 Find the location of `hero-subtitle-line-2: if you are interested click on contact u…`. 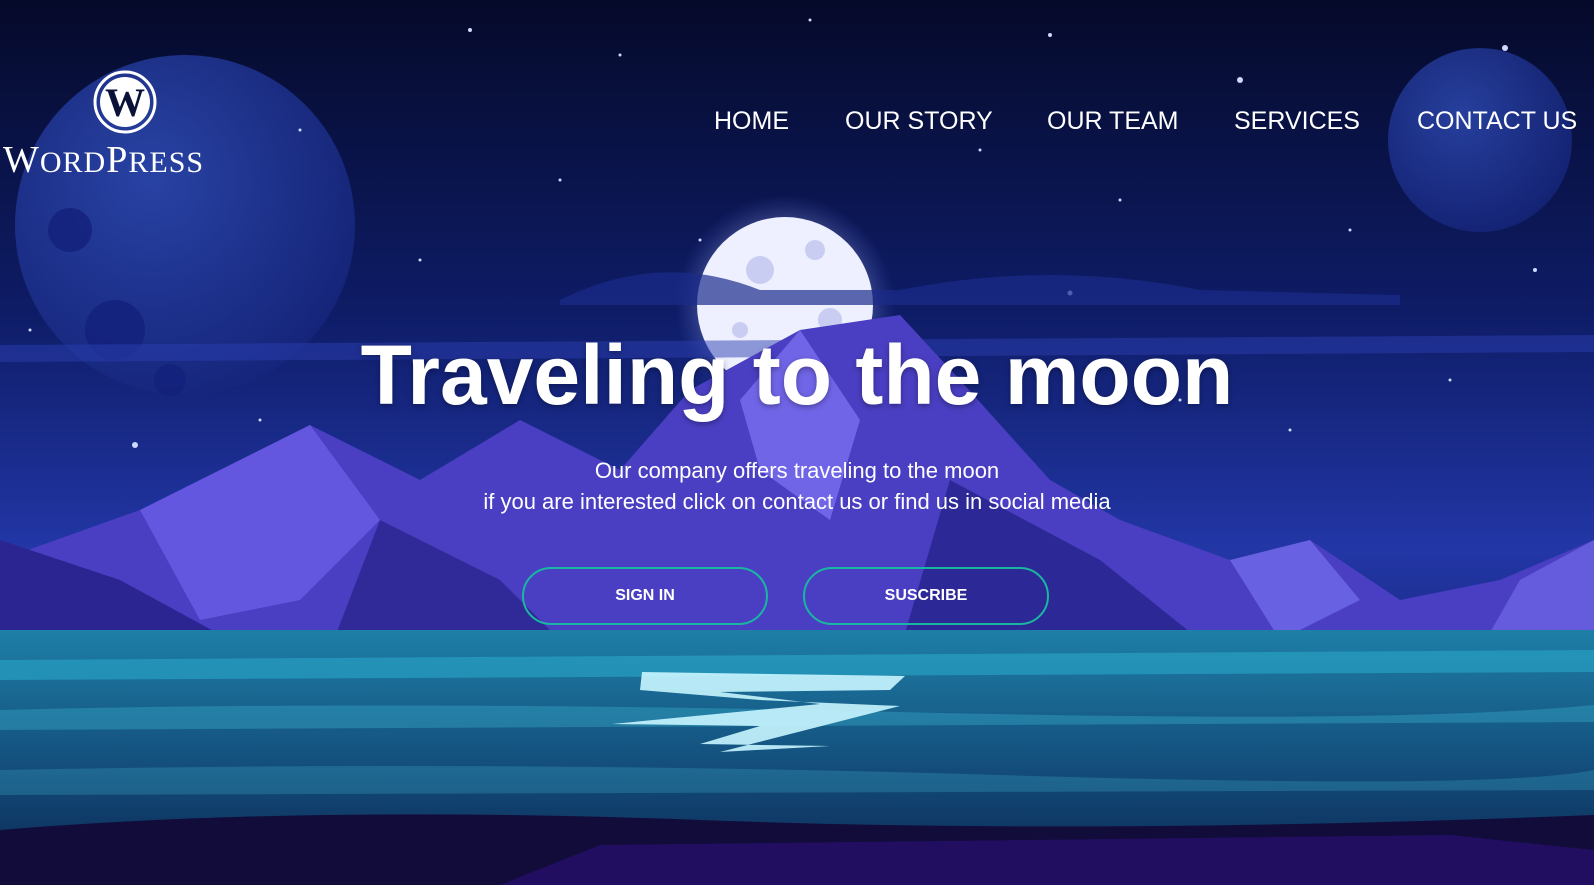

hero-subtitle-line-2: if you are interested click on contact u… is located at coordinates (797, 501).